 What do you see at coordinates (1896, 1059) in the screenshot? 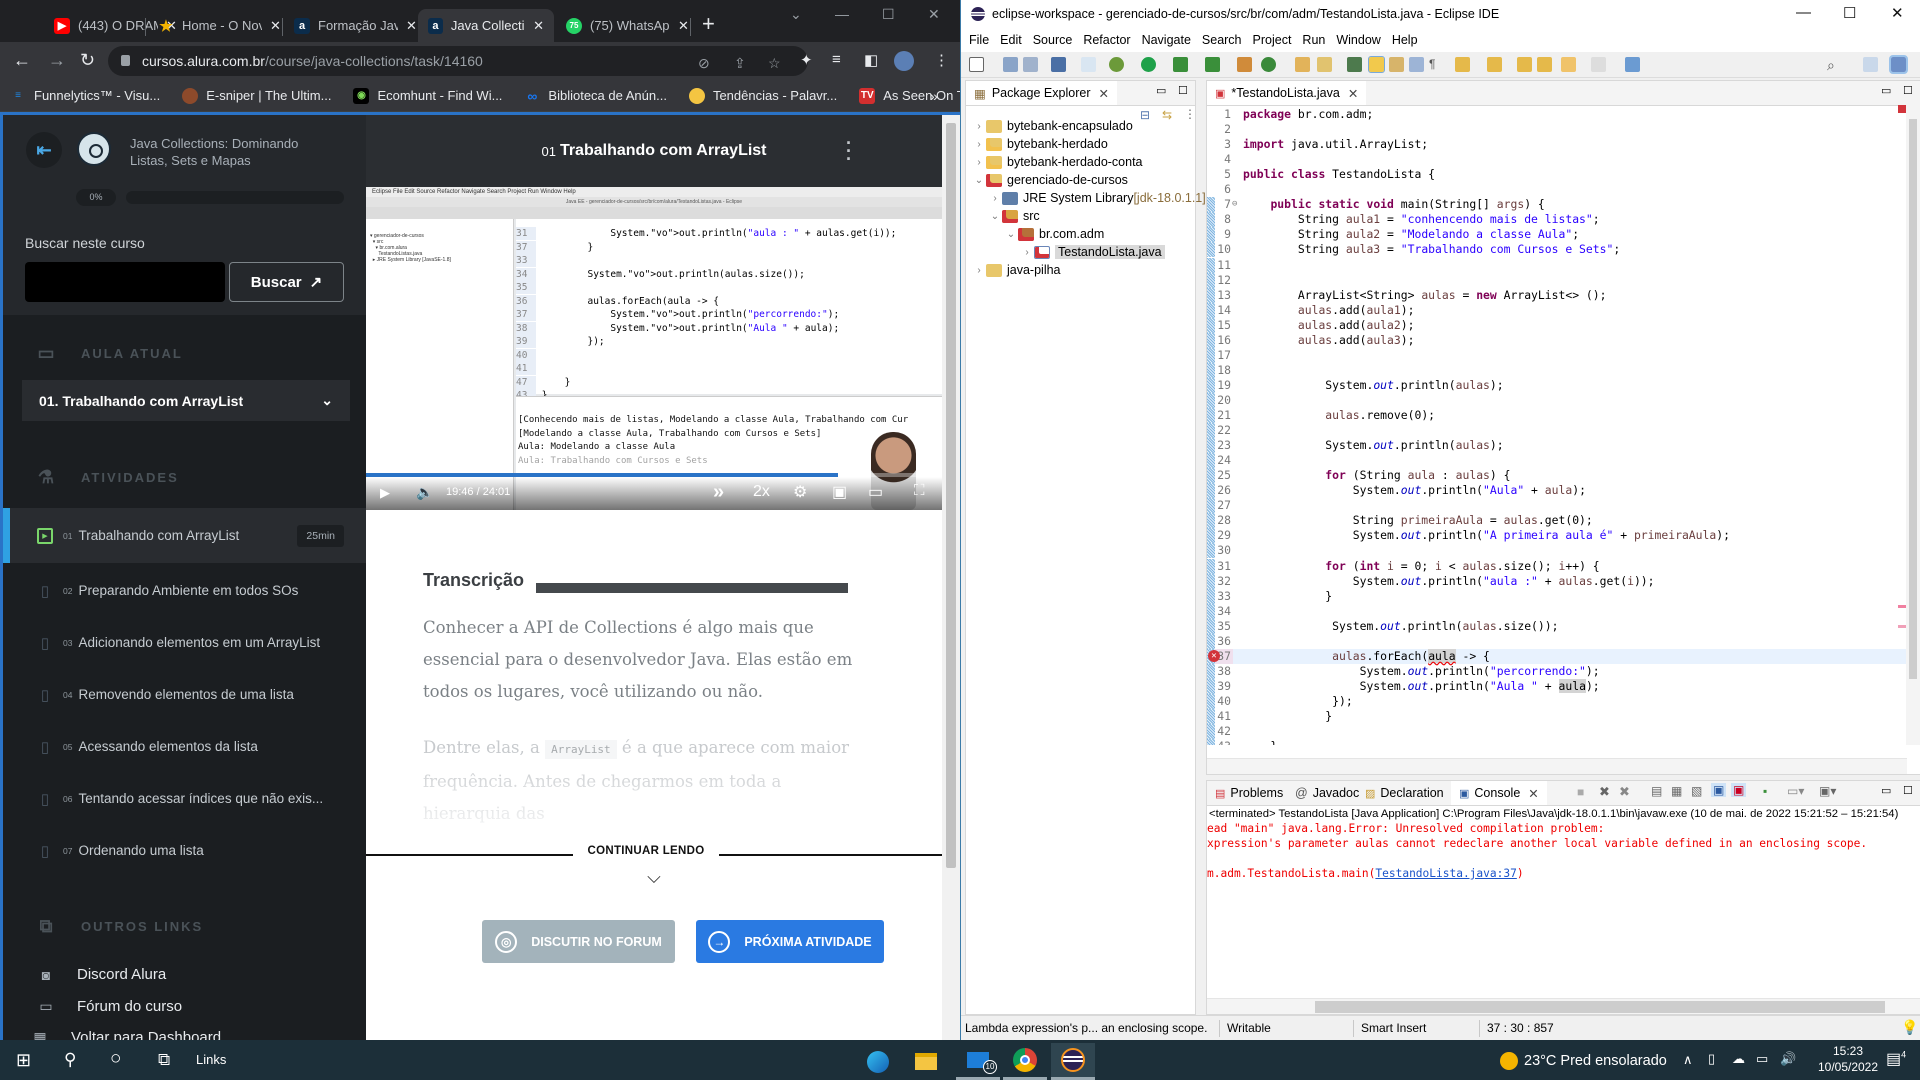
I see `notification-center-icon: ▤4` at bounding box center [1896, 1059].